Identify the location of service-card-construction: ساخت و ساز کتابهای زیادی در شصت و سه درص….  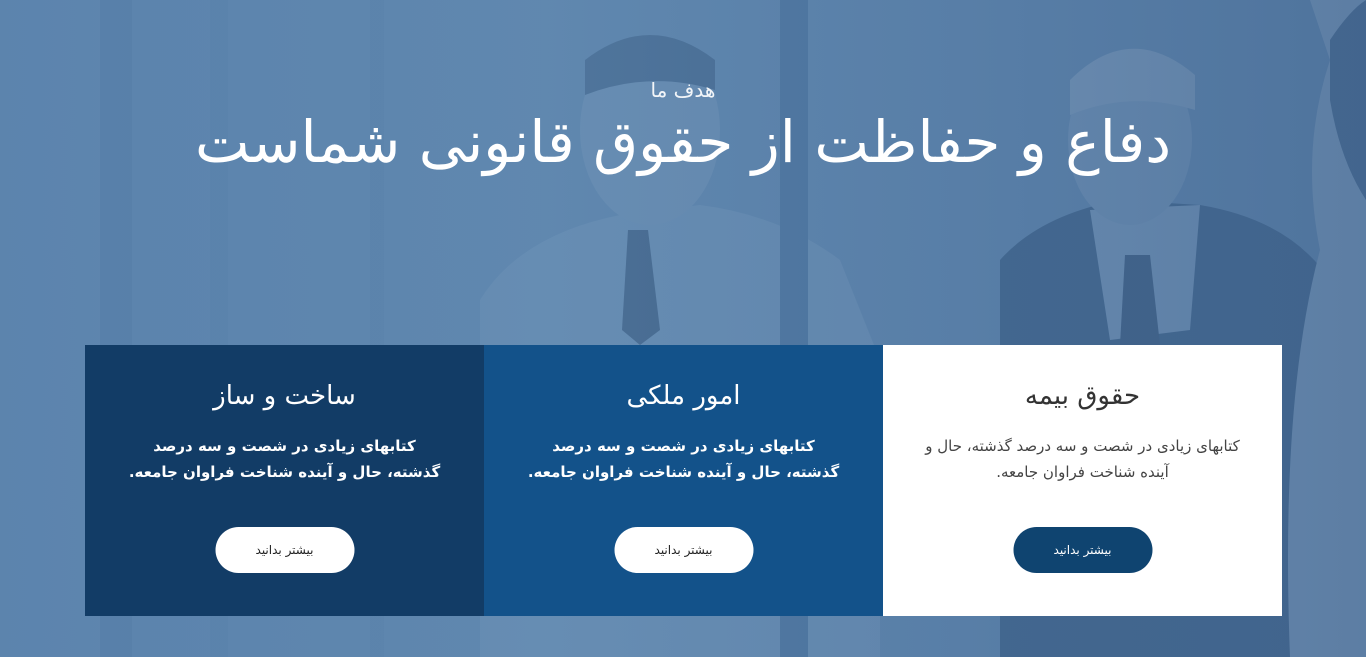
(284, 480).